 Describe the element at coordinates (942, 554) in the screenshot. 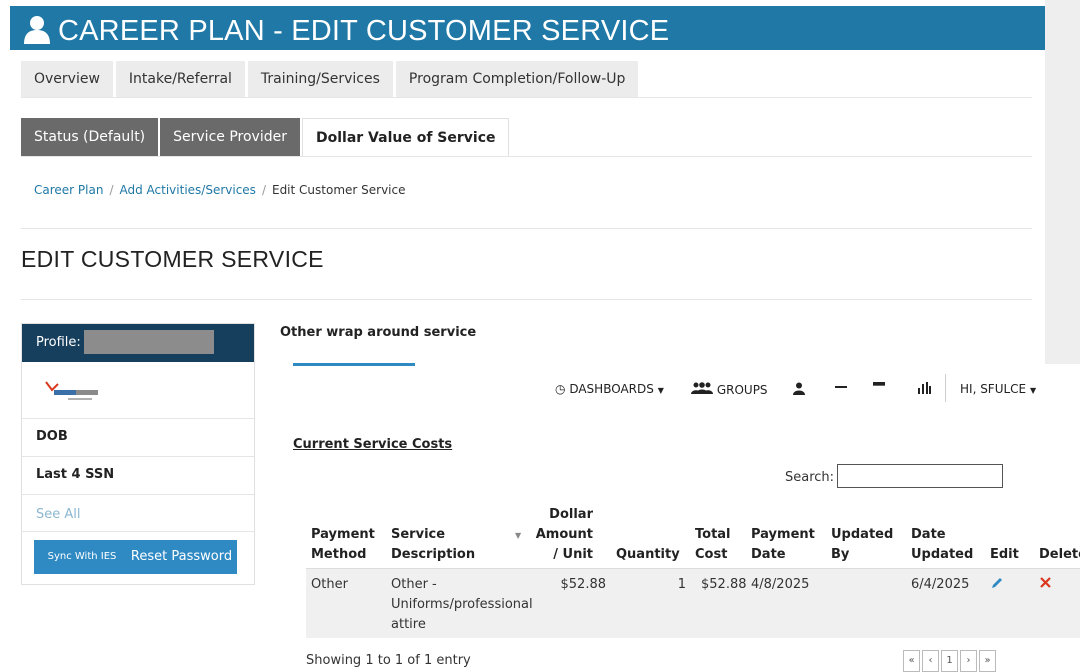

I see `header-line: Updated` at that location.